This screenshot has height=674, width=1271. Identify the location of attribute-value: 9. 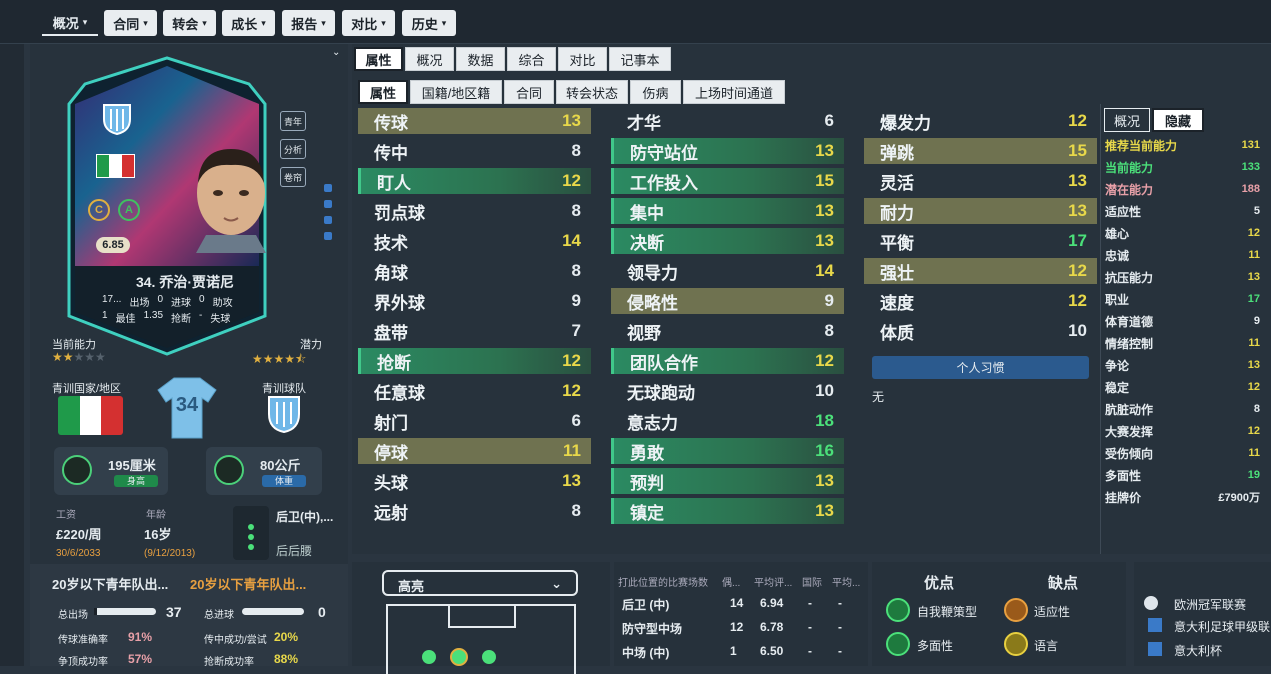
(829, 300).